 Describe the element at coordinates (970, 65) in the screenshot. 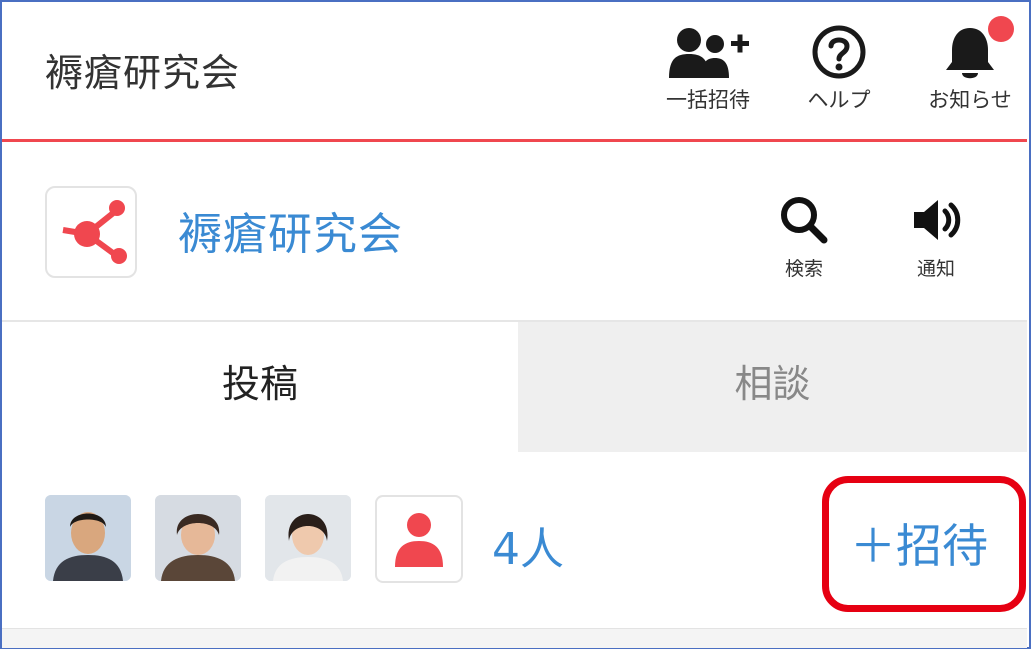

I see `notice-button: お知らせ` at that location.